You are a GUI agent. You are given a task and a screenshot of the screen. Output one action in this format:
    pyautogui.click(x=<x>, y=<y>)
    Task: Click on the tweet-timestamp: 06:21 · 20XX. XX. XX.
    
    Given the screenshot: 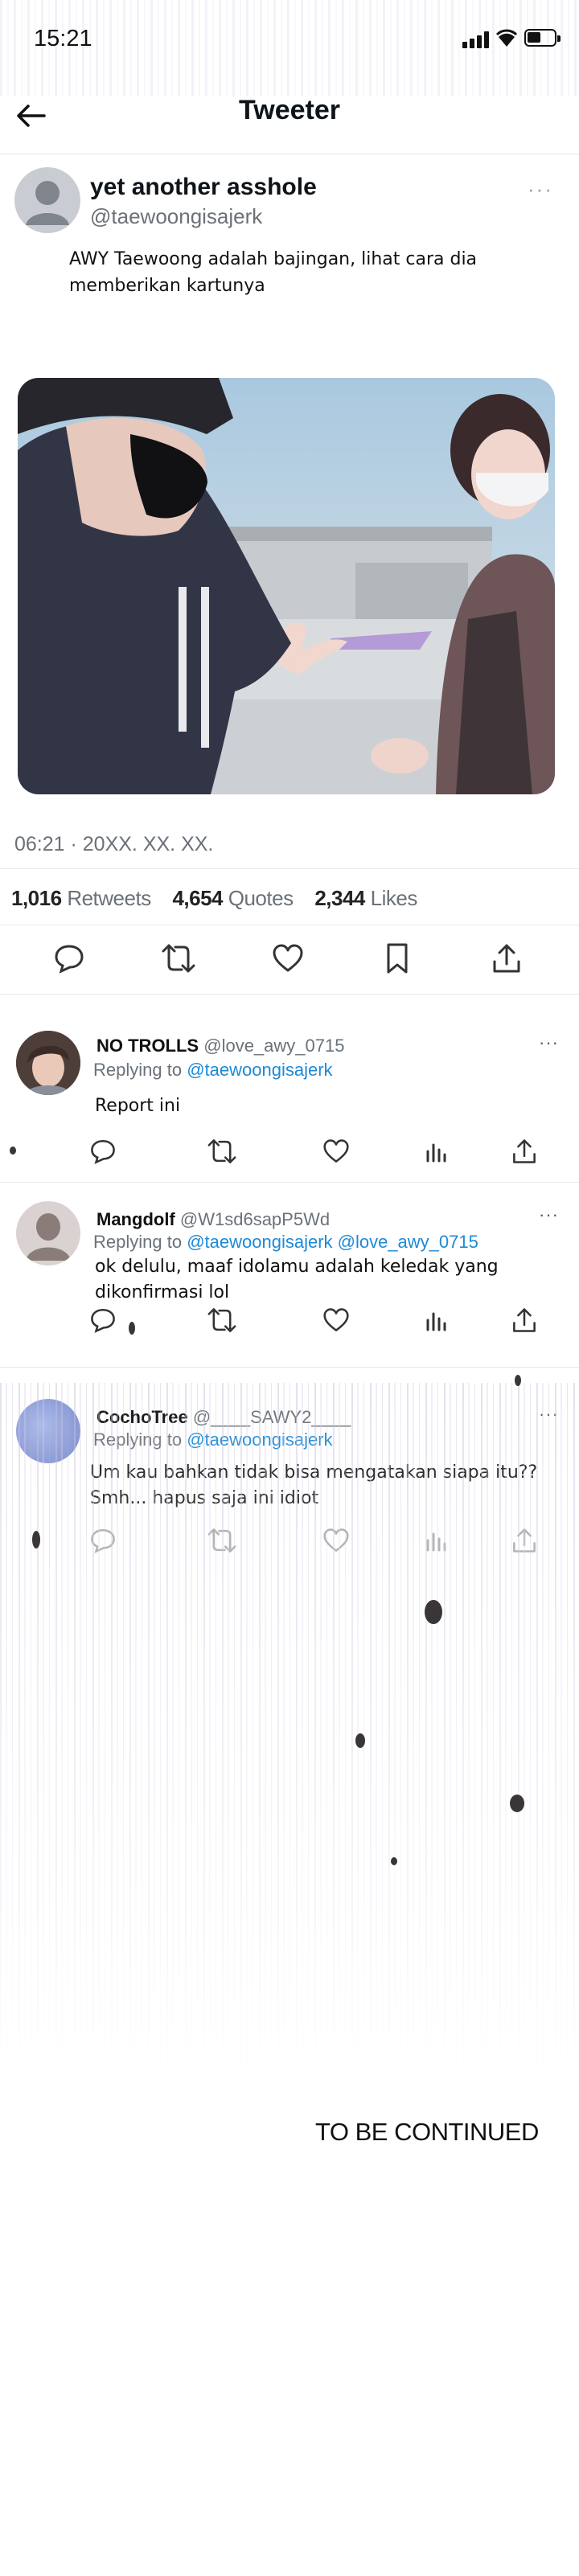 What is the action you would take?
    pyautogui.click(x=114, y=844)
    